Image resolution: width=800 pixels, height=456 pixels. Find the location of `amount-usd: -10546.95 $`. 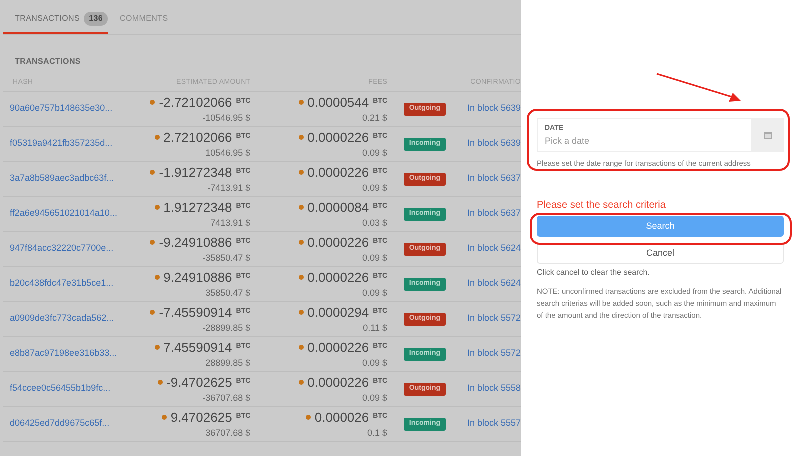

amount-usd: -10546.95 $ is located at coordinates (226, 118).